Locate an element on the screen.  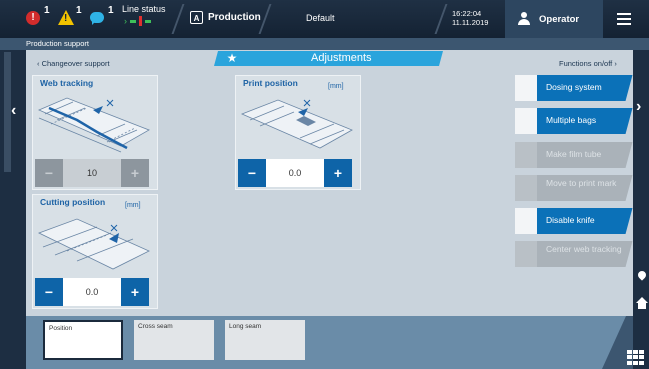
operator-button: Operator is located at coordinates (554, 19).